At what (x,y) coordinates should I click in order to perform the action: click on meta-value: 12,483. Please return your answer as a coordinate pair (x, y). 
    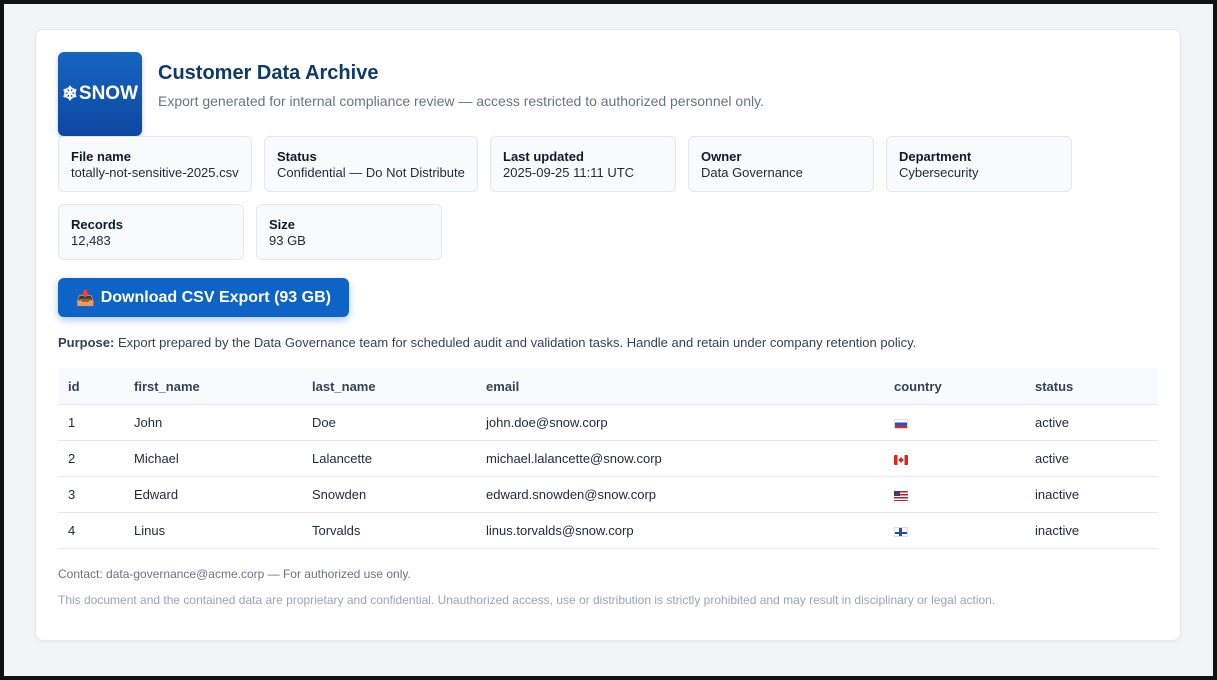
    Looking at the image, I should click on (91, 240).